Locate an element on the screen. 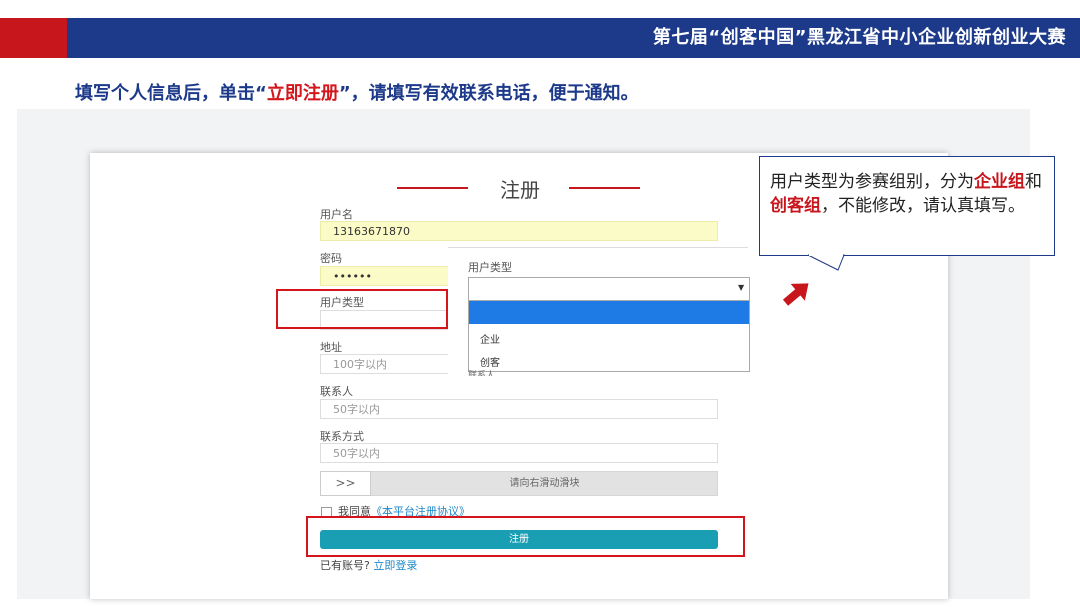  dropdown-option-empty is located at coordinates (609, 312).